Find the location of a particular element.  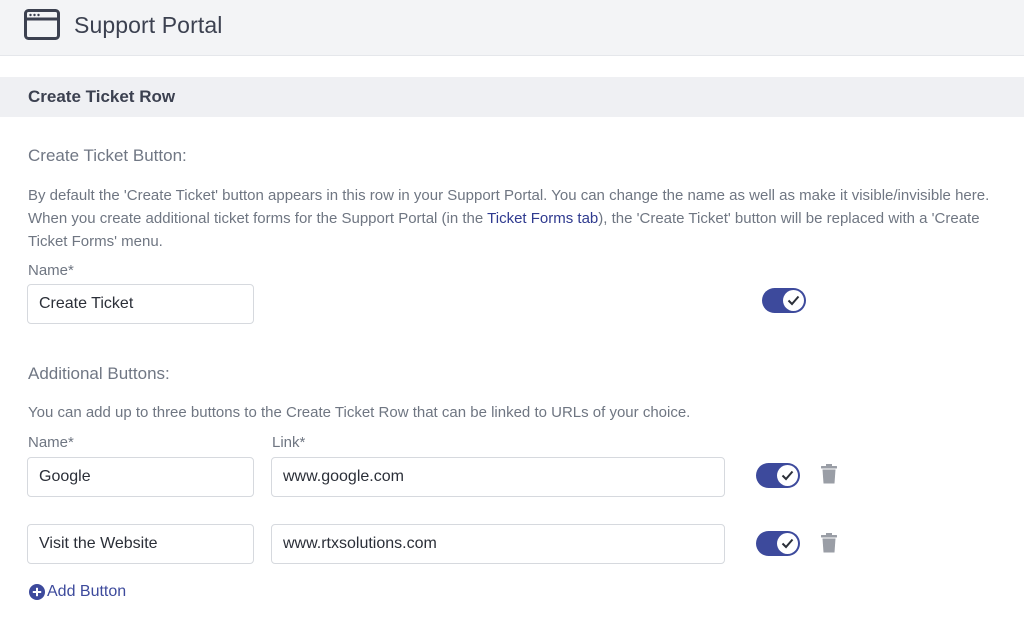

button-1-name-input is located at coordinates (140, 477).